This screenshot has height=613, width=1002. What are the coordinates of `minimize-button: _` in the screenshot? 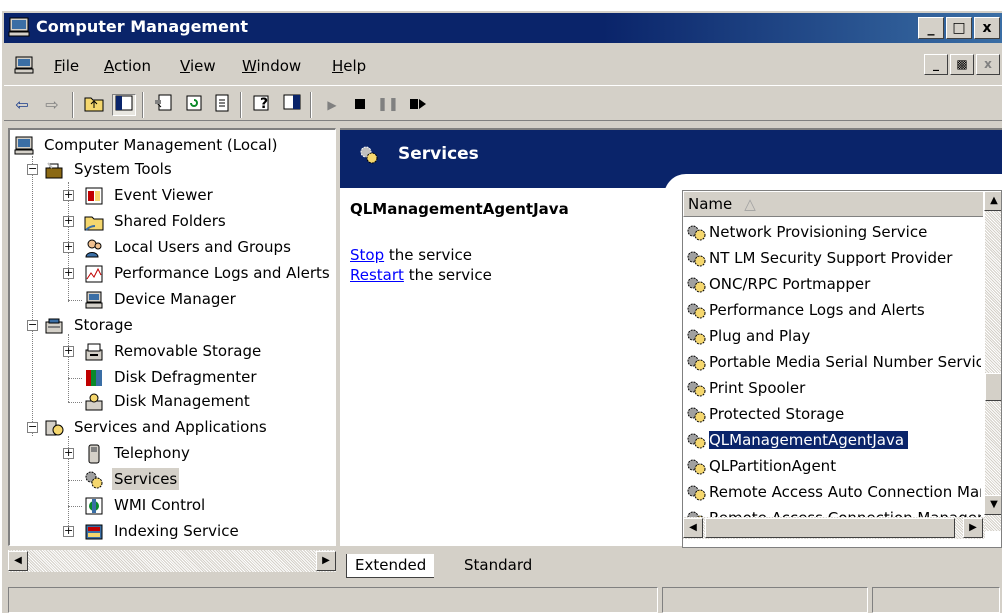 It's located at (931, 28).